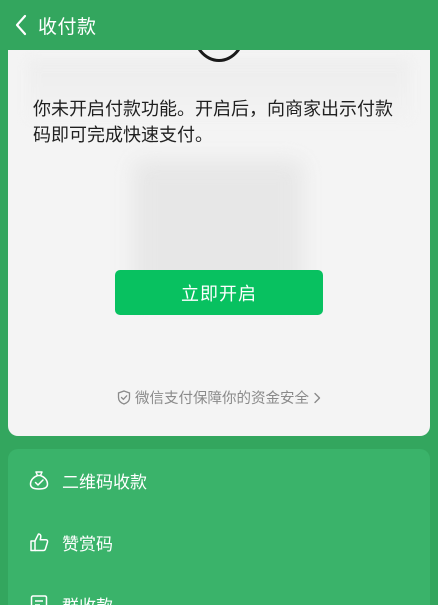 The height and width of the screenshot is (605, 438). Describe the element at coordinates (39, 600) in the screenshot. I see `group-receipt-icon` at that location.